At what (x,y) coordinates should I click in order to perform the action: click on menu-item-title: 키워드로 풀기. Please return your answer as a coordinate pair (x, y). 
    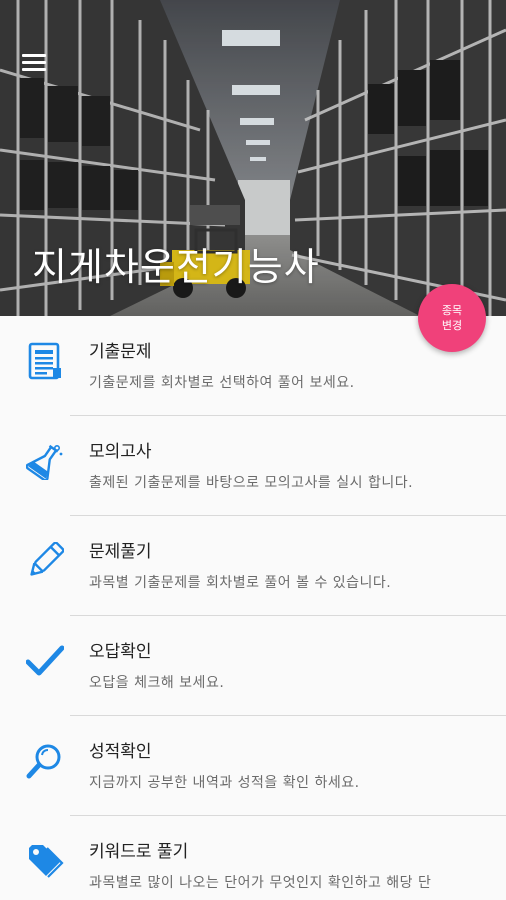
    Looking at the image, I should click on (139, 852).